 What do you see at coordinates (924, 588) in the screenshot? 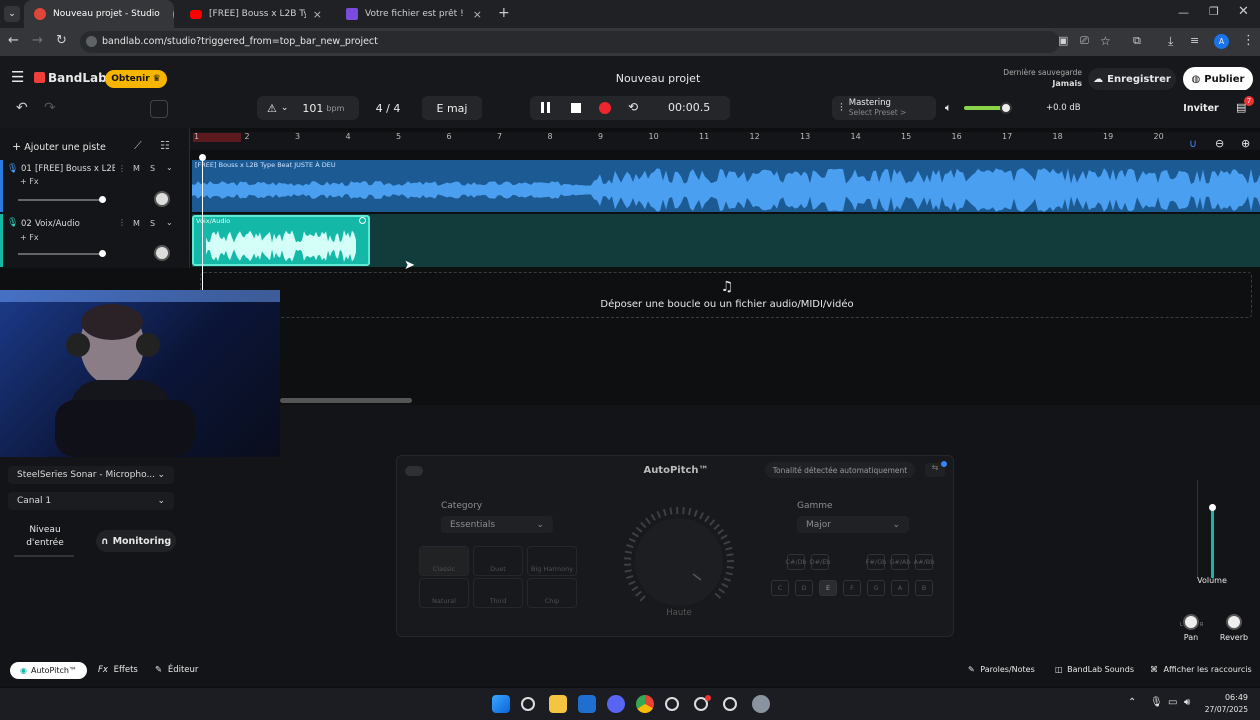
I see `key-button: B` at bounding box center [924, 588].